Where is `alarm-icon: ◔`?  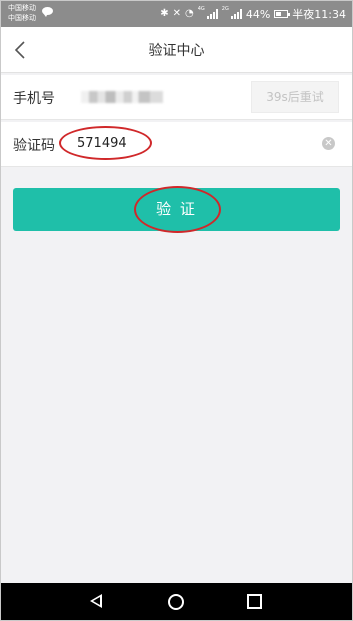
alarm-icon: ◔ is located at coordinates (189, 13).